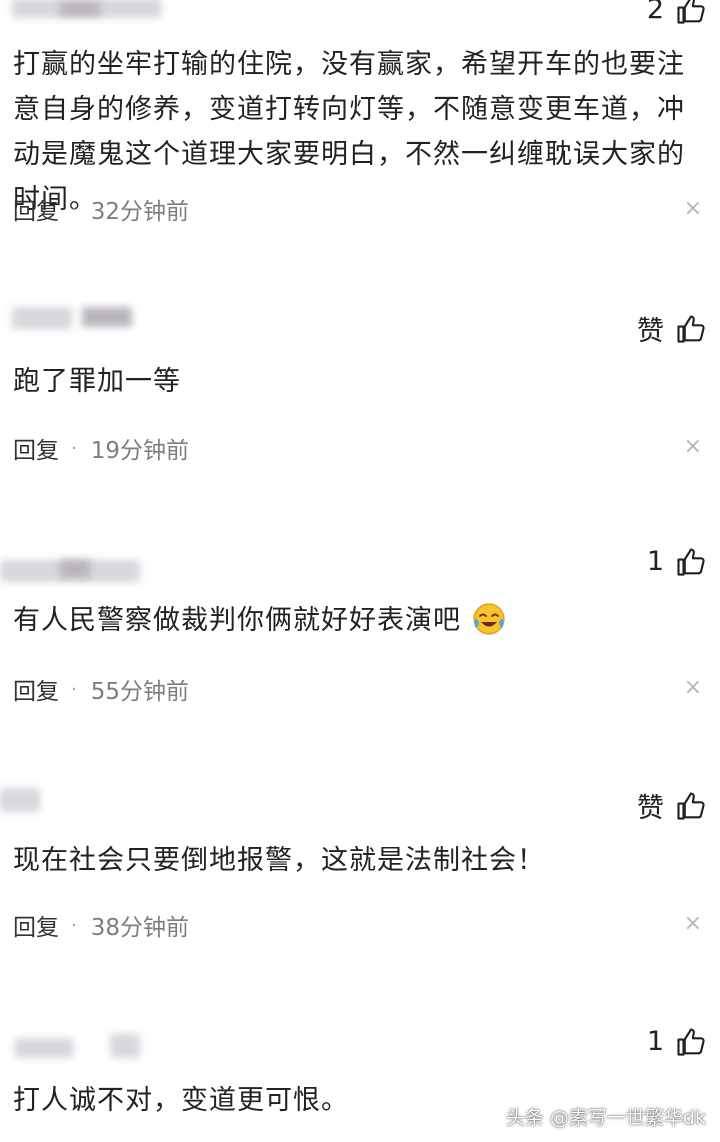 This screenshot has height=1142, width=720. What do you see at coordinates (605, 1118) in the screenshot?
I see `watermark: 头条 @素写一世繁华dk` at bounding box center [605, 1118].